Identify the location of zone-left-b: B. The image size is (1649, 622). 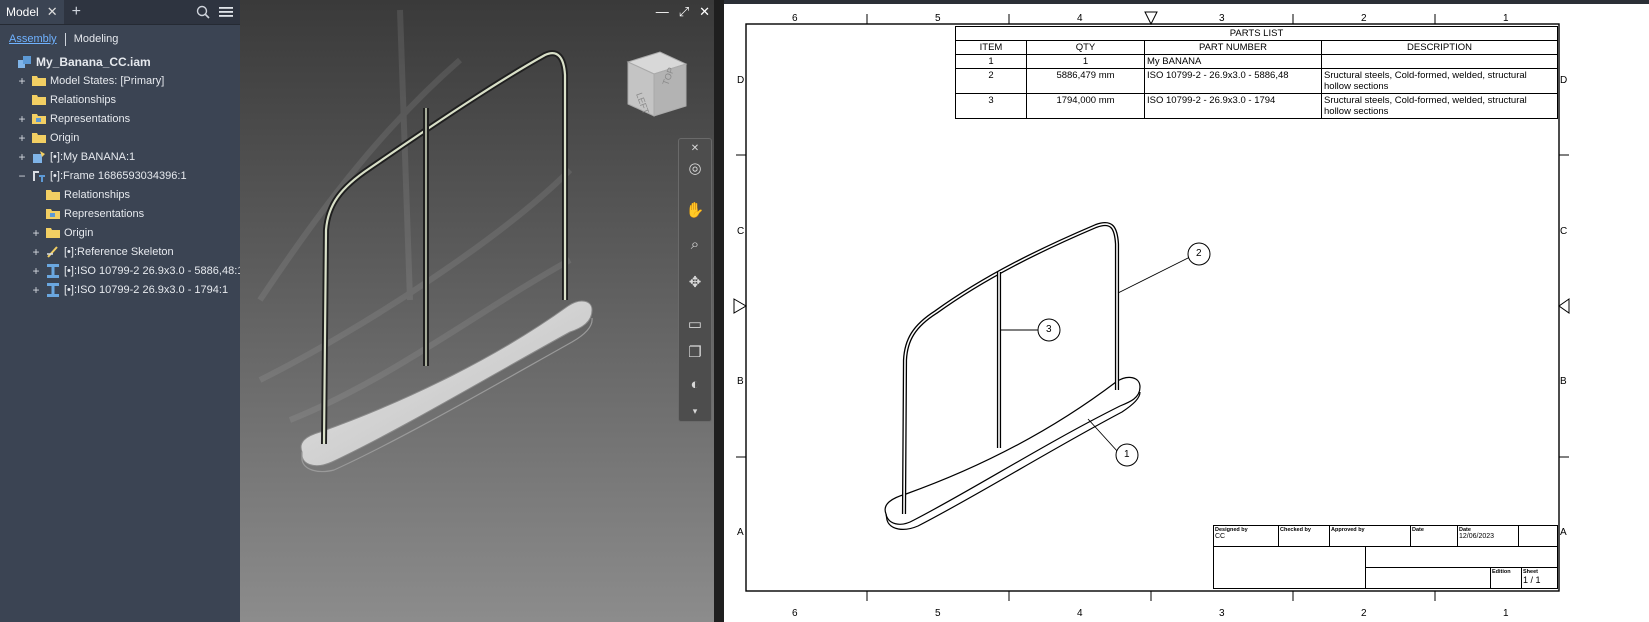
(740, 381).